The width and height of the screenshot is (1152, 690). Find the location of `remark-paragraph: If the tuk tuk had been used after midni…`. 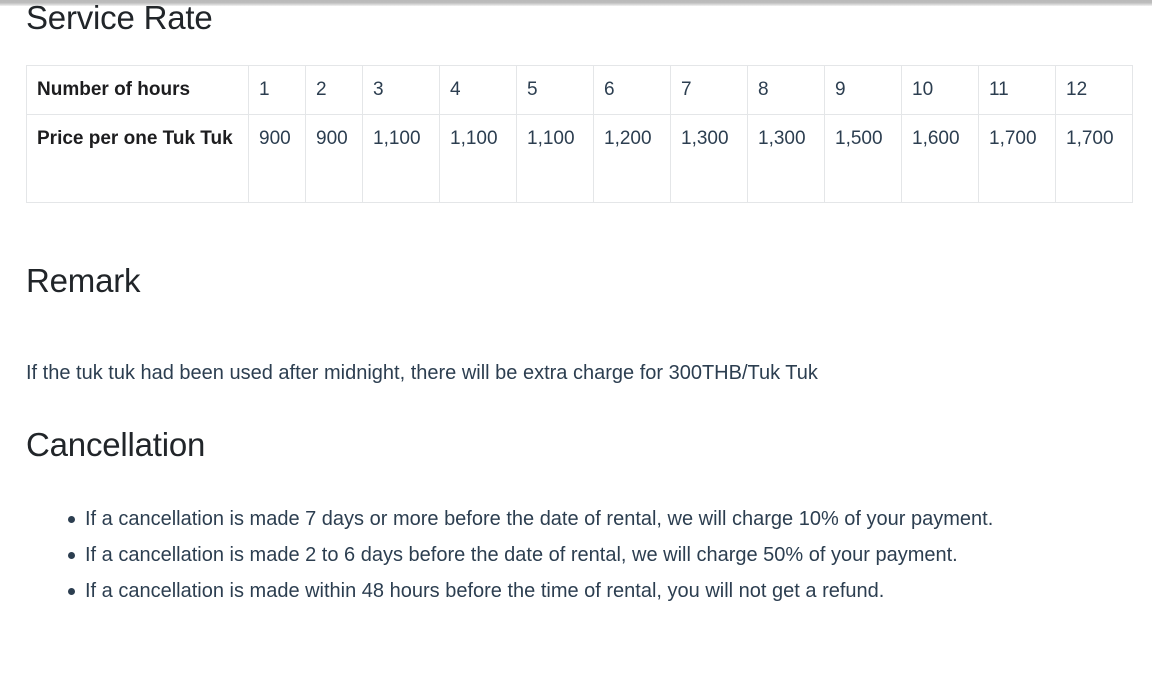

remark-paragraph: If the tuk tuk had been used after midni… is located at coordinates (422, 373).